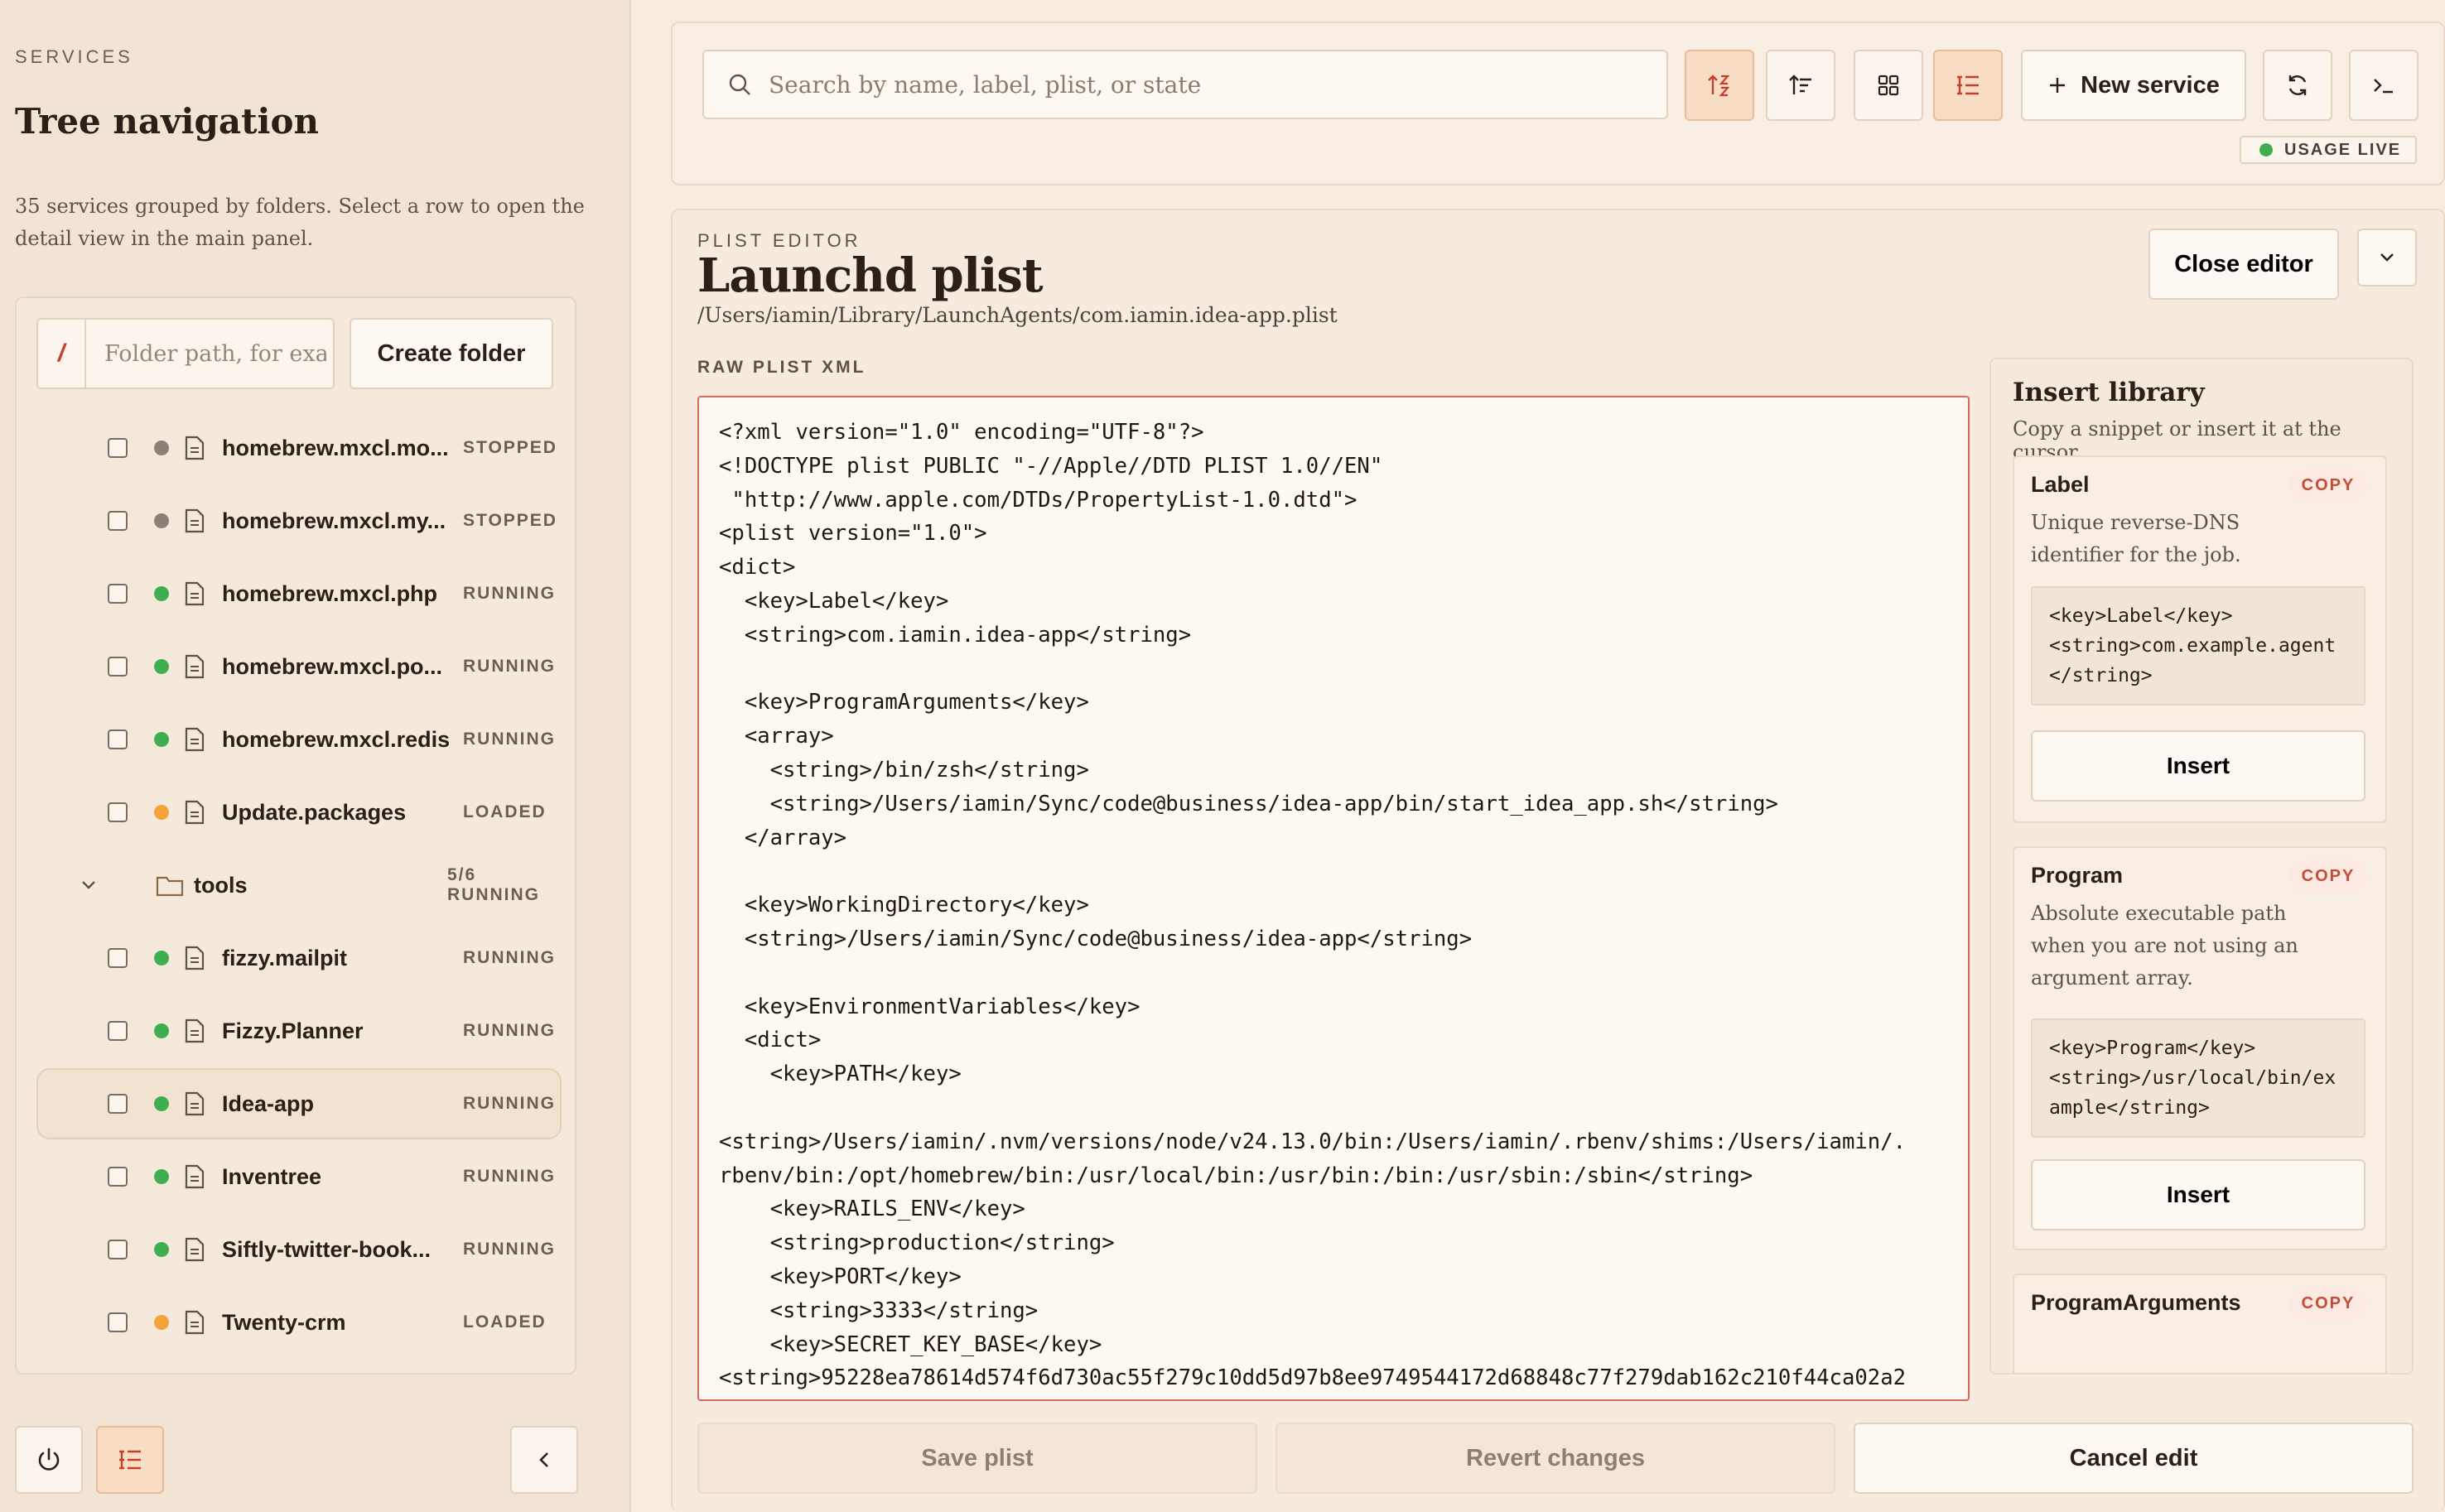 This screenshot has width=2445, height=1512. What do you see at coordinates (2134, 1458) in the screenshot?
I see `cancel-edit-button: Cancel edit` at bounding box center [2134, 1458].